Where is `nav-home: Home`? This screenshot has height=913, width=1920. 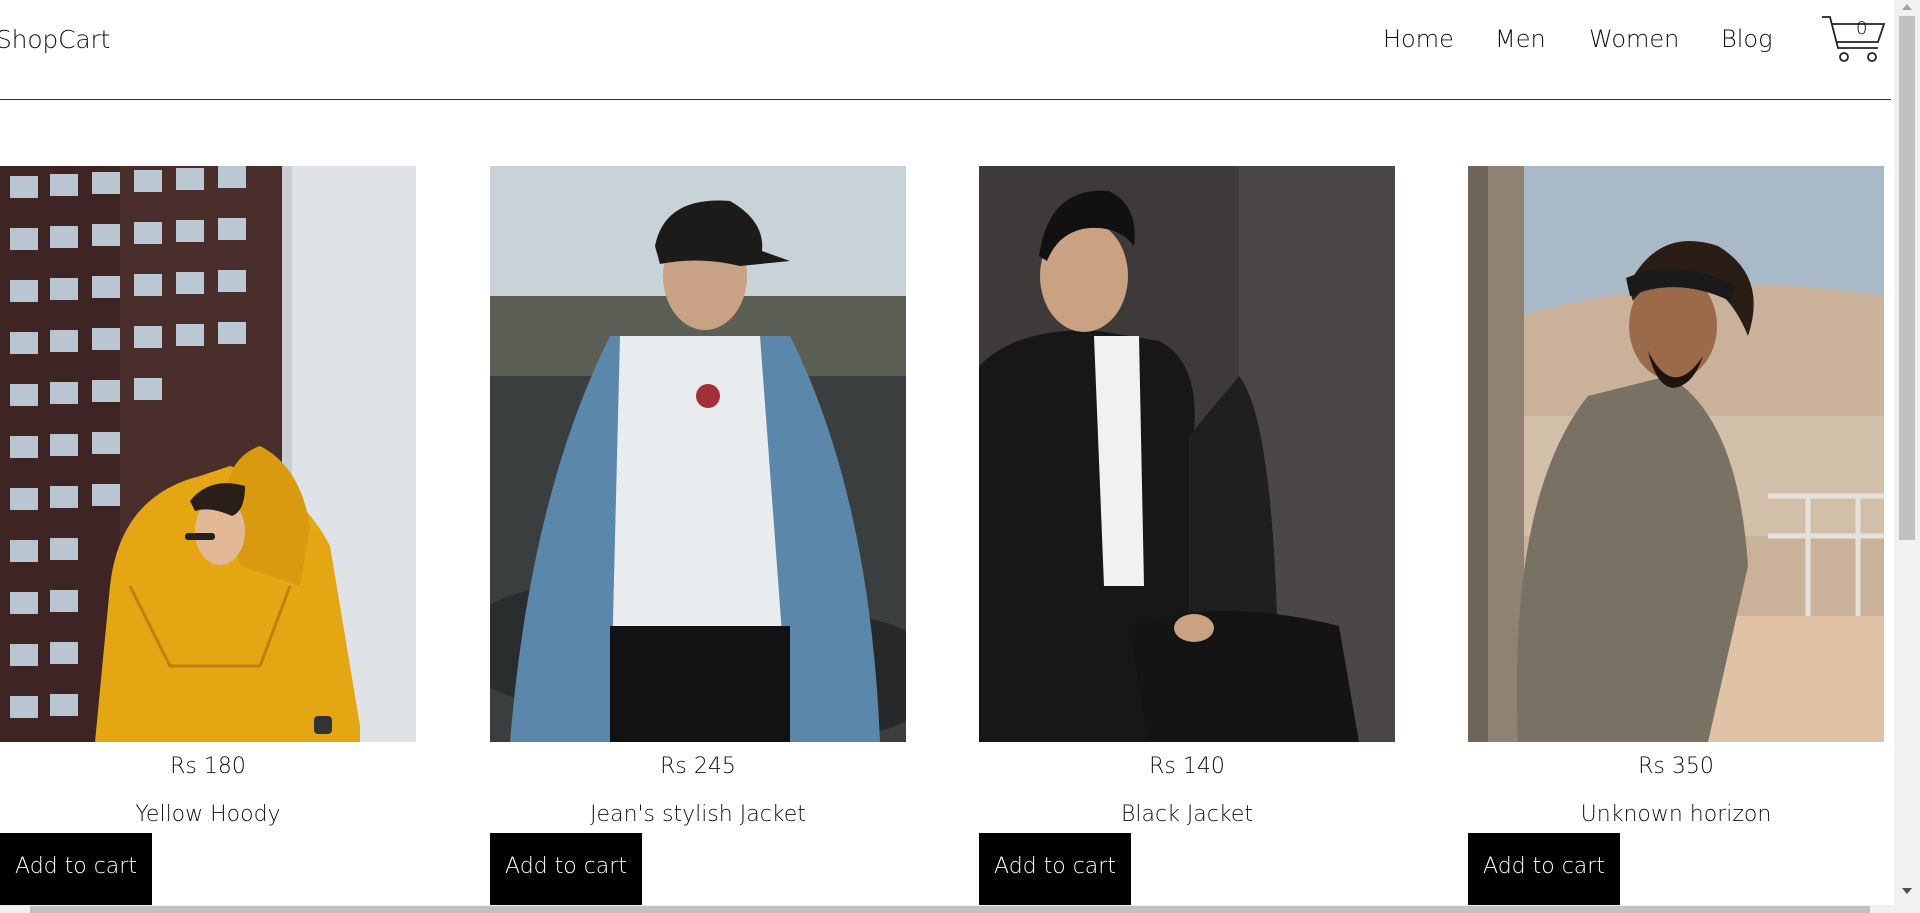 nav-home: Home is located at coordinates (1418, 39).